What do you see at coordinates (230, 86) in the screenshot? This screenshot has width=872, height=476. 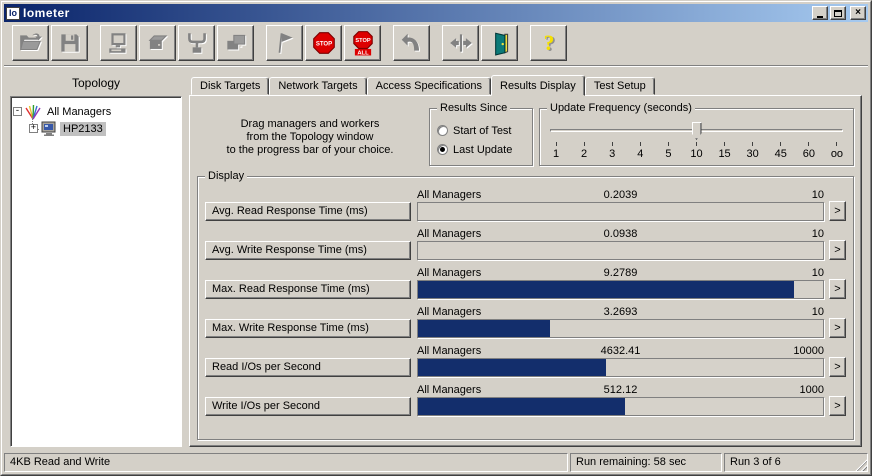 I see `tab-disk-targets: Disk Targets` at bounding box center [230, 86].